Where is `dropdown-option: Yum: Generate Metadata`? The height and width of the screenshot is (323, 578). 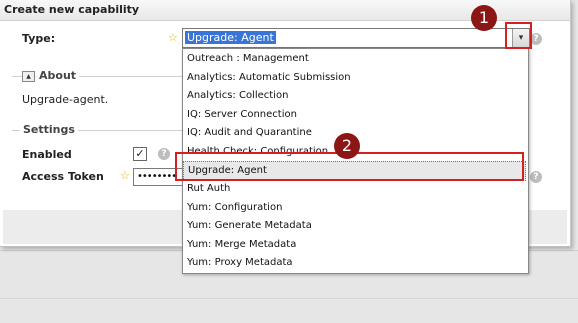 dropdown-option: Yum: Generate Metadata is located at coordinates (249, 226).